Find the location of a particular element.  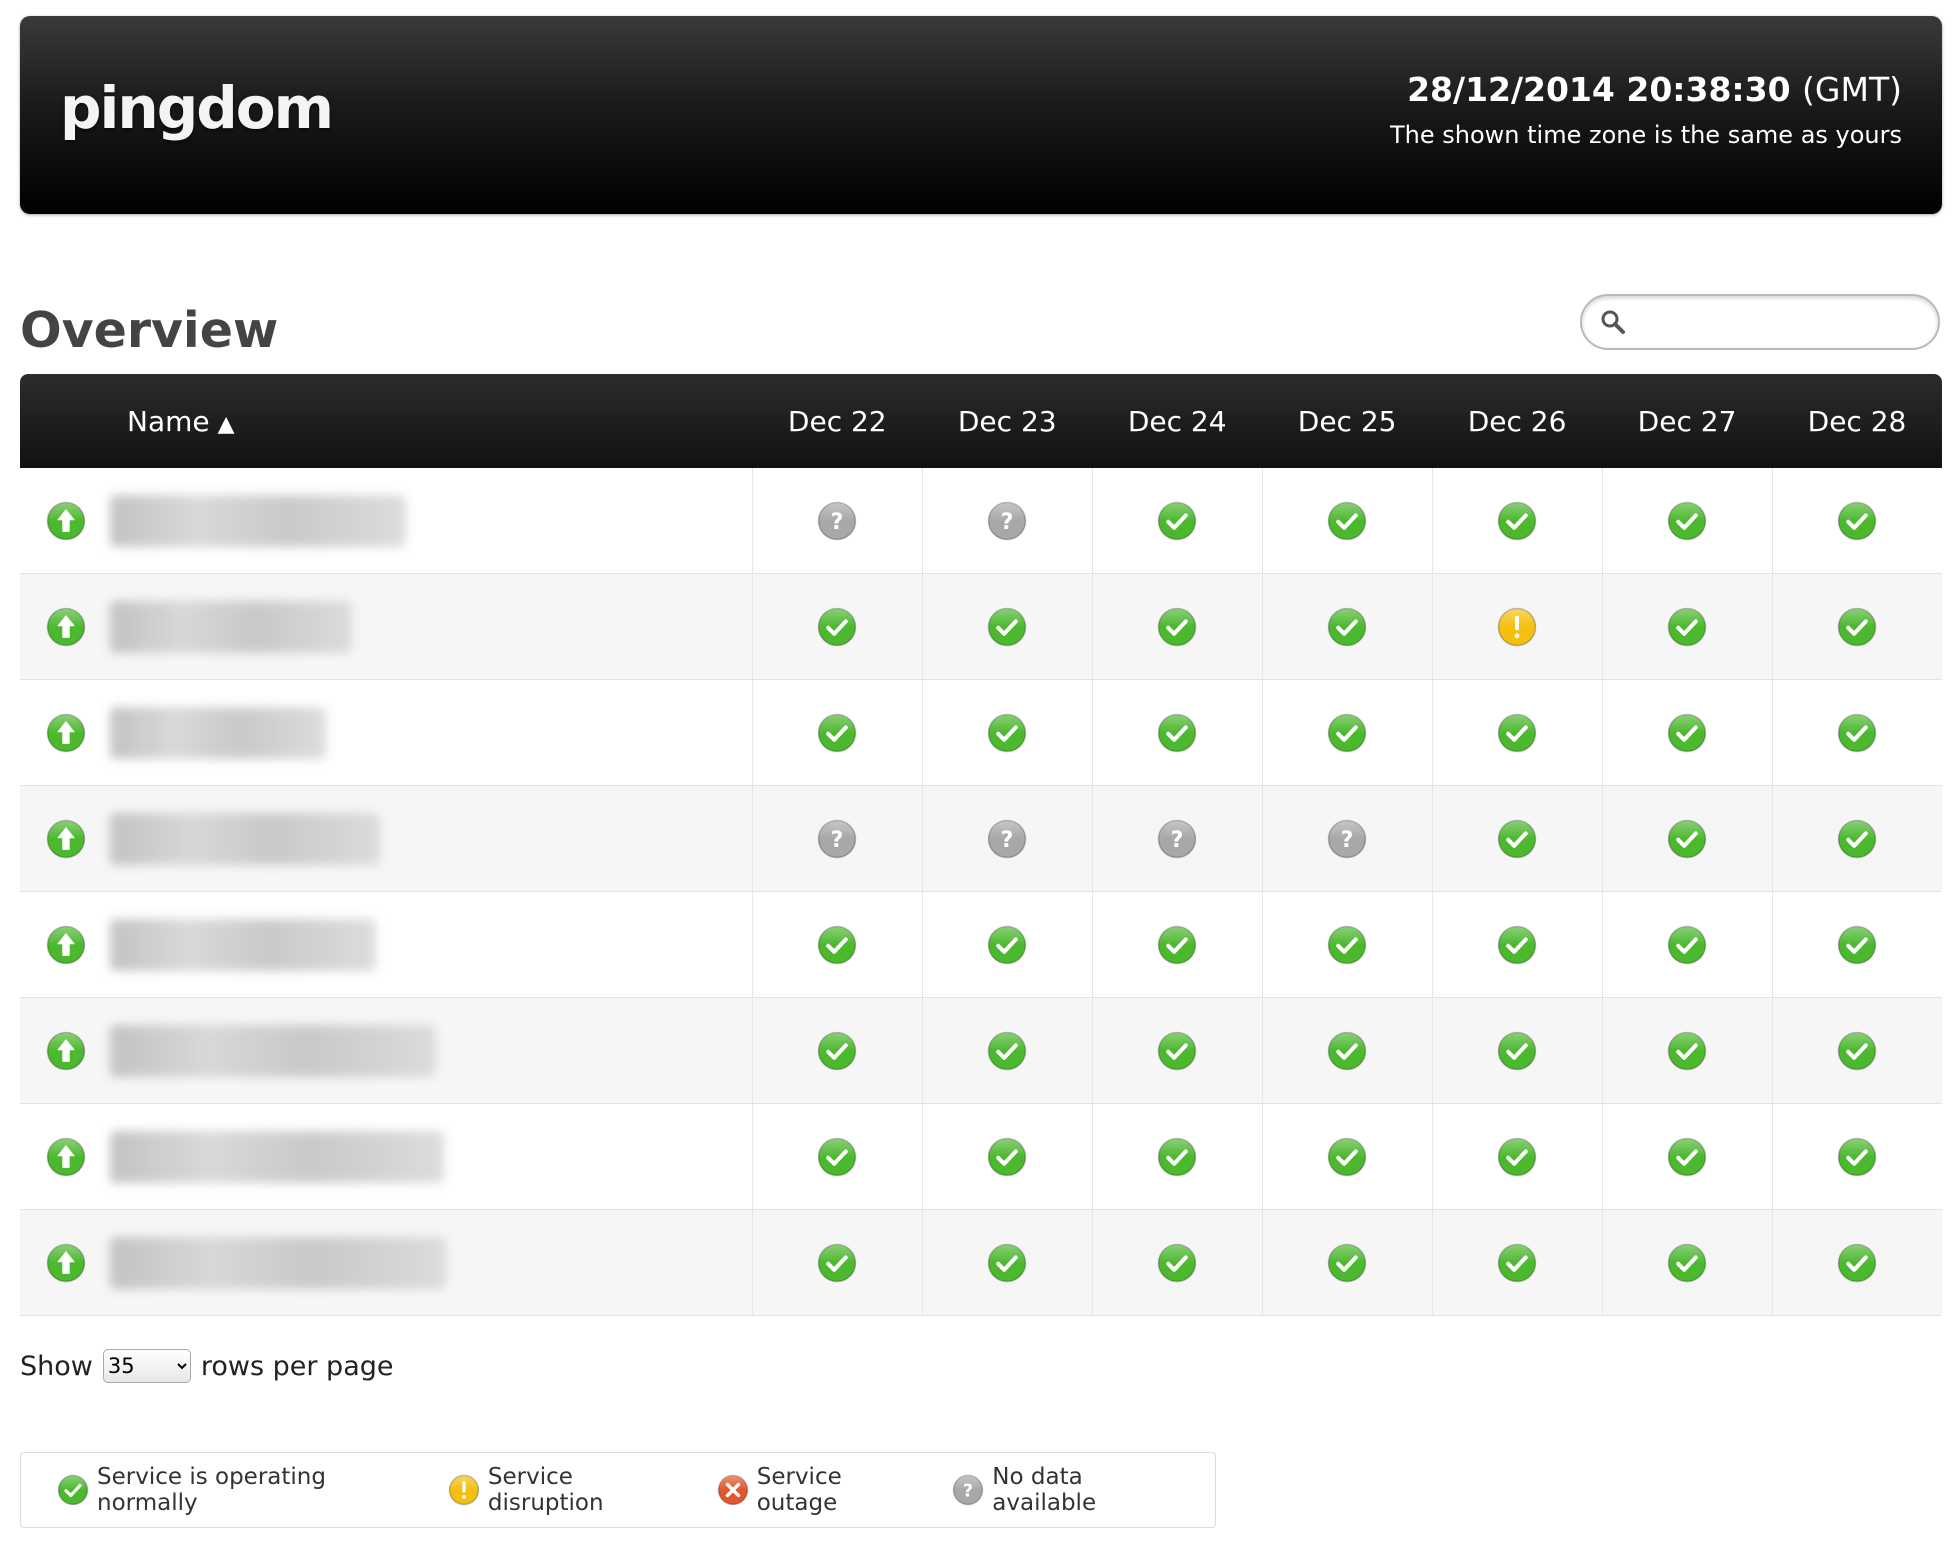

check-status-cell is located at coordinates (65, 1050).